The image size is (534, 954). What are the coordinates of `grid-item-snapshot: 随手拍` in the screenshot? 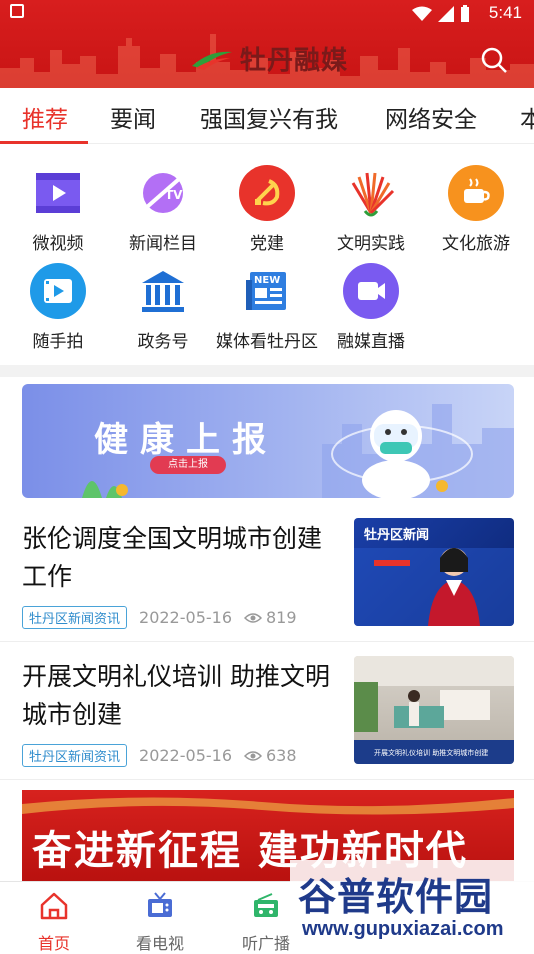 It's located at (58, 307).